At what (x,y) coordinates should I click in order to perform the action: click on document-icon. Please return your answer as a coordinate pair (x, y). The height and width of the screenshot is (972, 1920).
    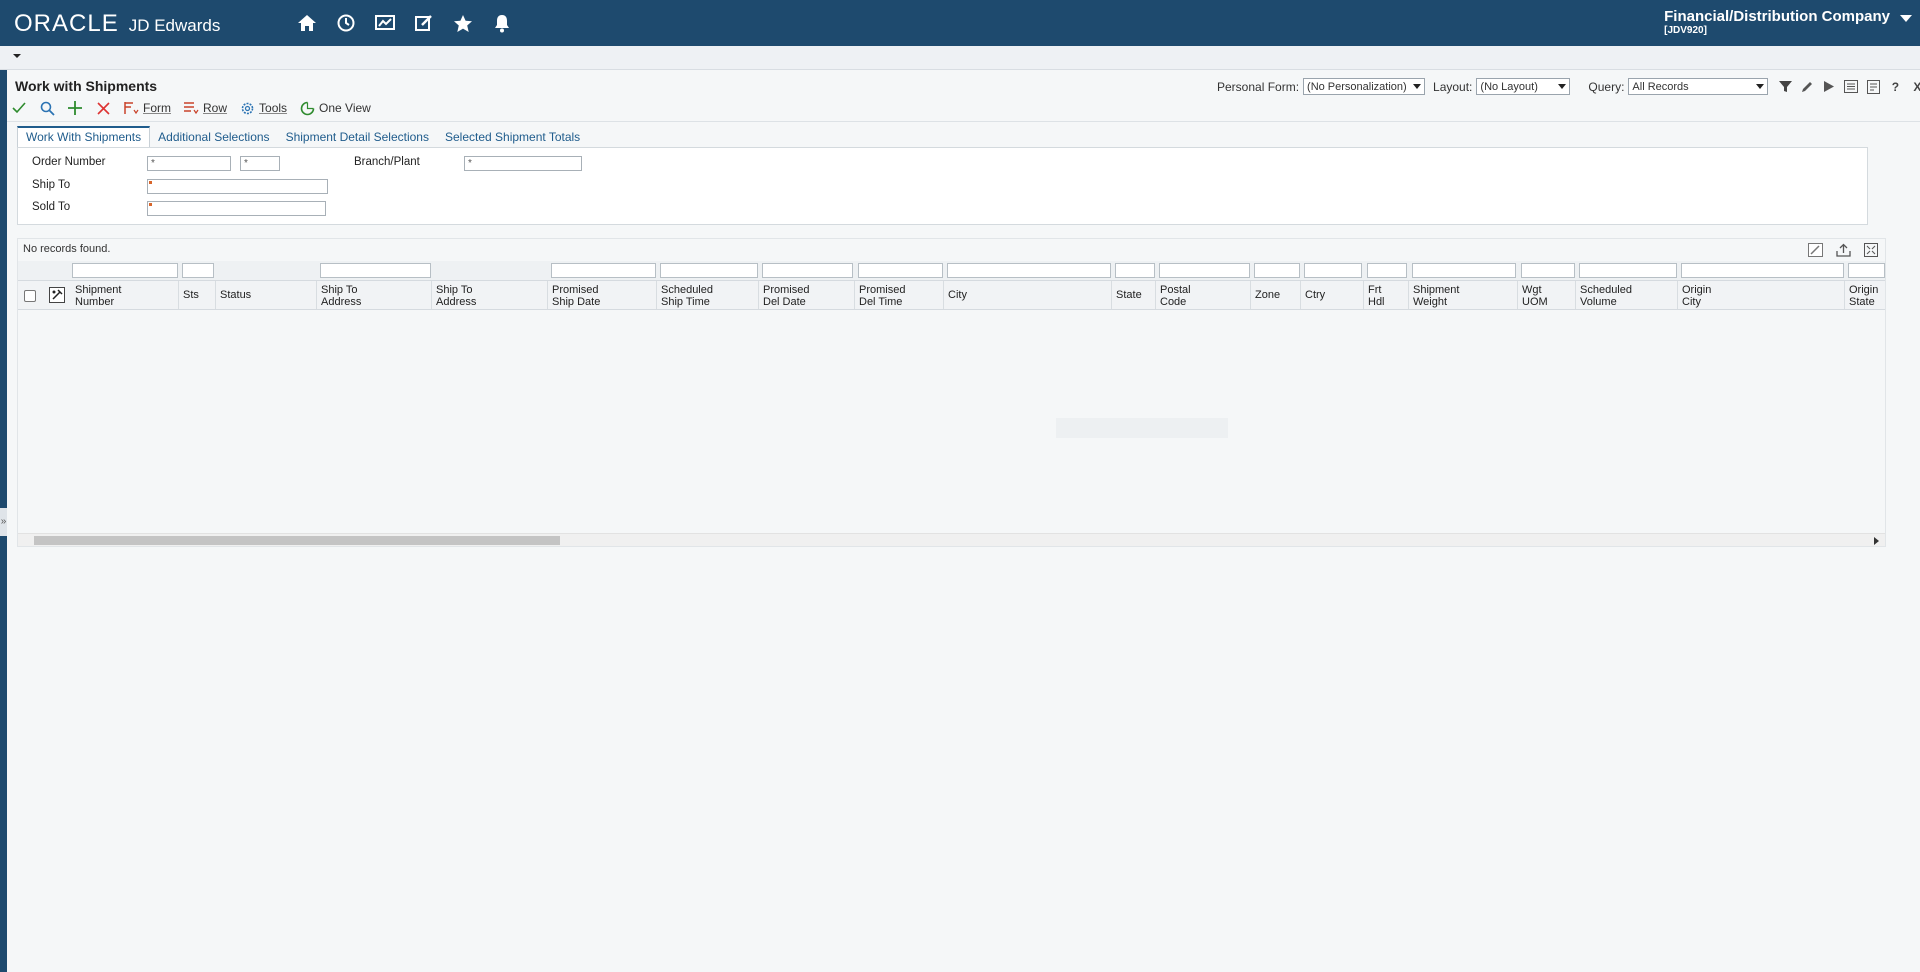
    Looking at the image, I should click on (1873, 86).